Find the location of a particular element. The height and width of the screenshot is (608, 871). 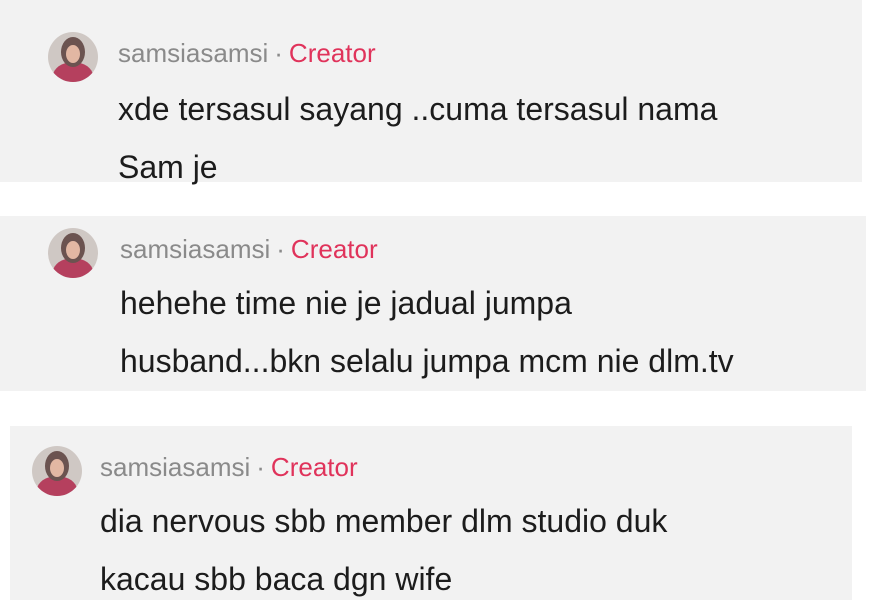

comment-line: hehehe time nie je jadual jumpa is located at coordinates (346, 303).